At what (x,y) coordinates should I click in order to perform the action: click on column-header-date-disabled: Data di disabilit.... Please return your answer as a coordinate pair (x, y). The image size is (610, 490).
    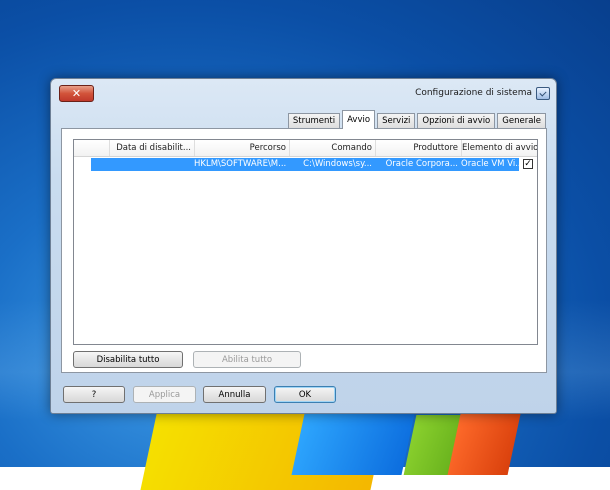
    Looking at the image, I should click on (151, 148).